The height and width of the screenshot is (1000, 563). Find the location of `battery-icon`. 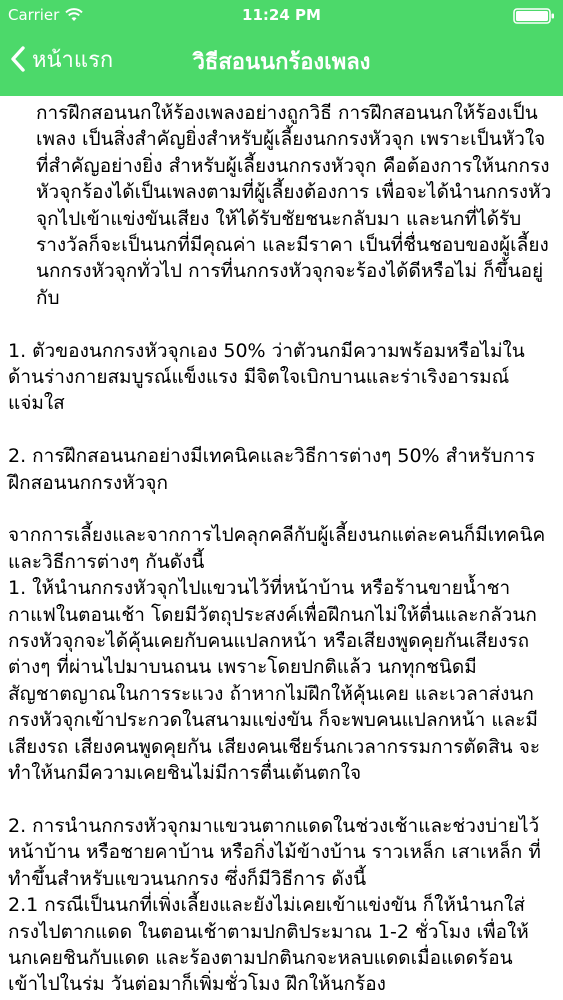

battery-icon is located at coordinates (533, 16).